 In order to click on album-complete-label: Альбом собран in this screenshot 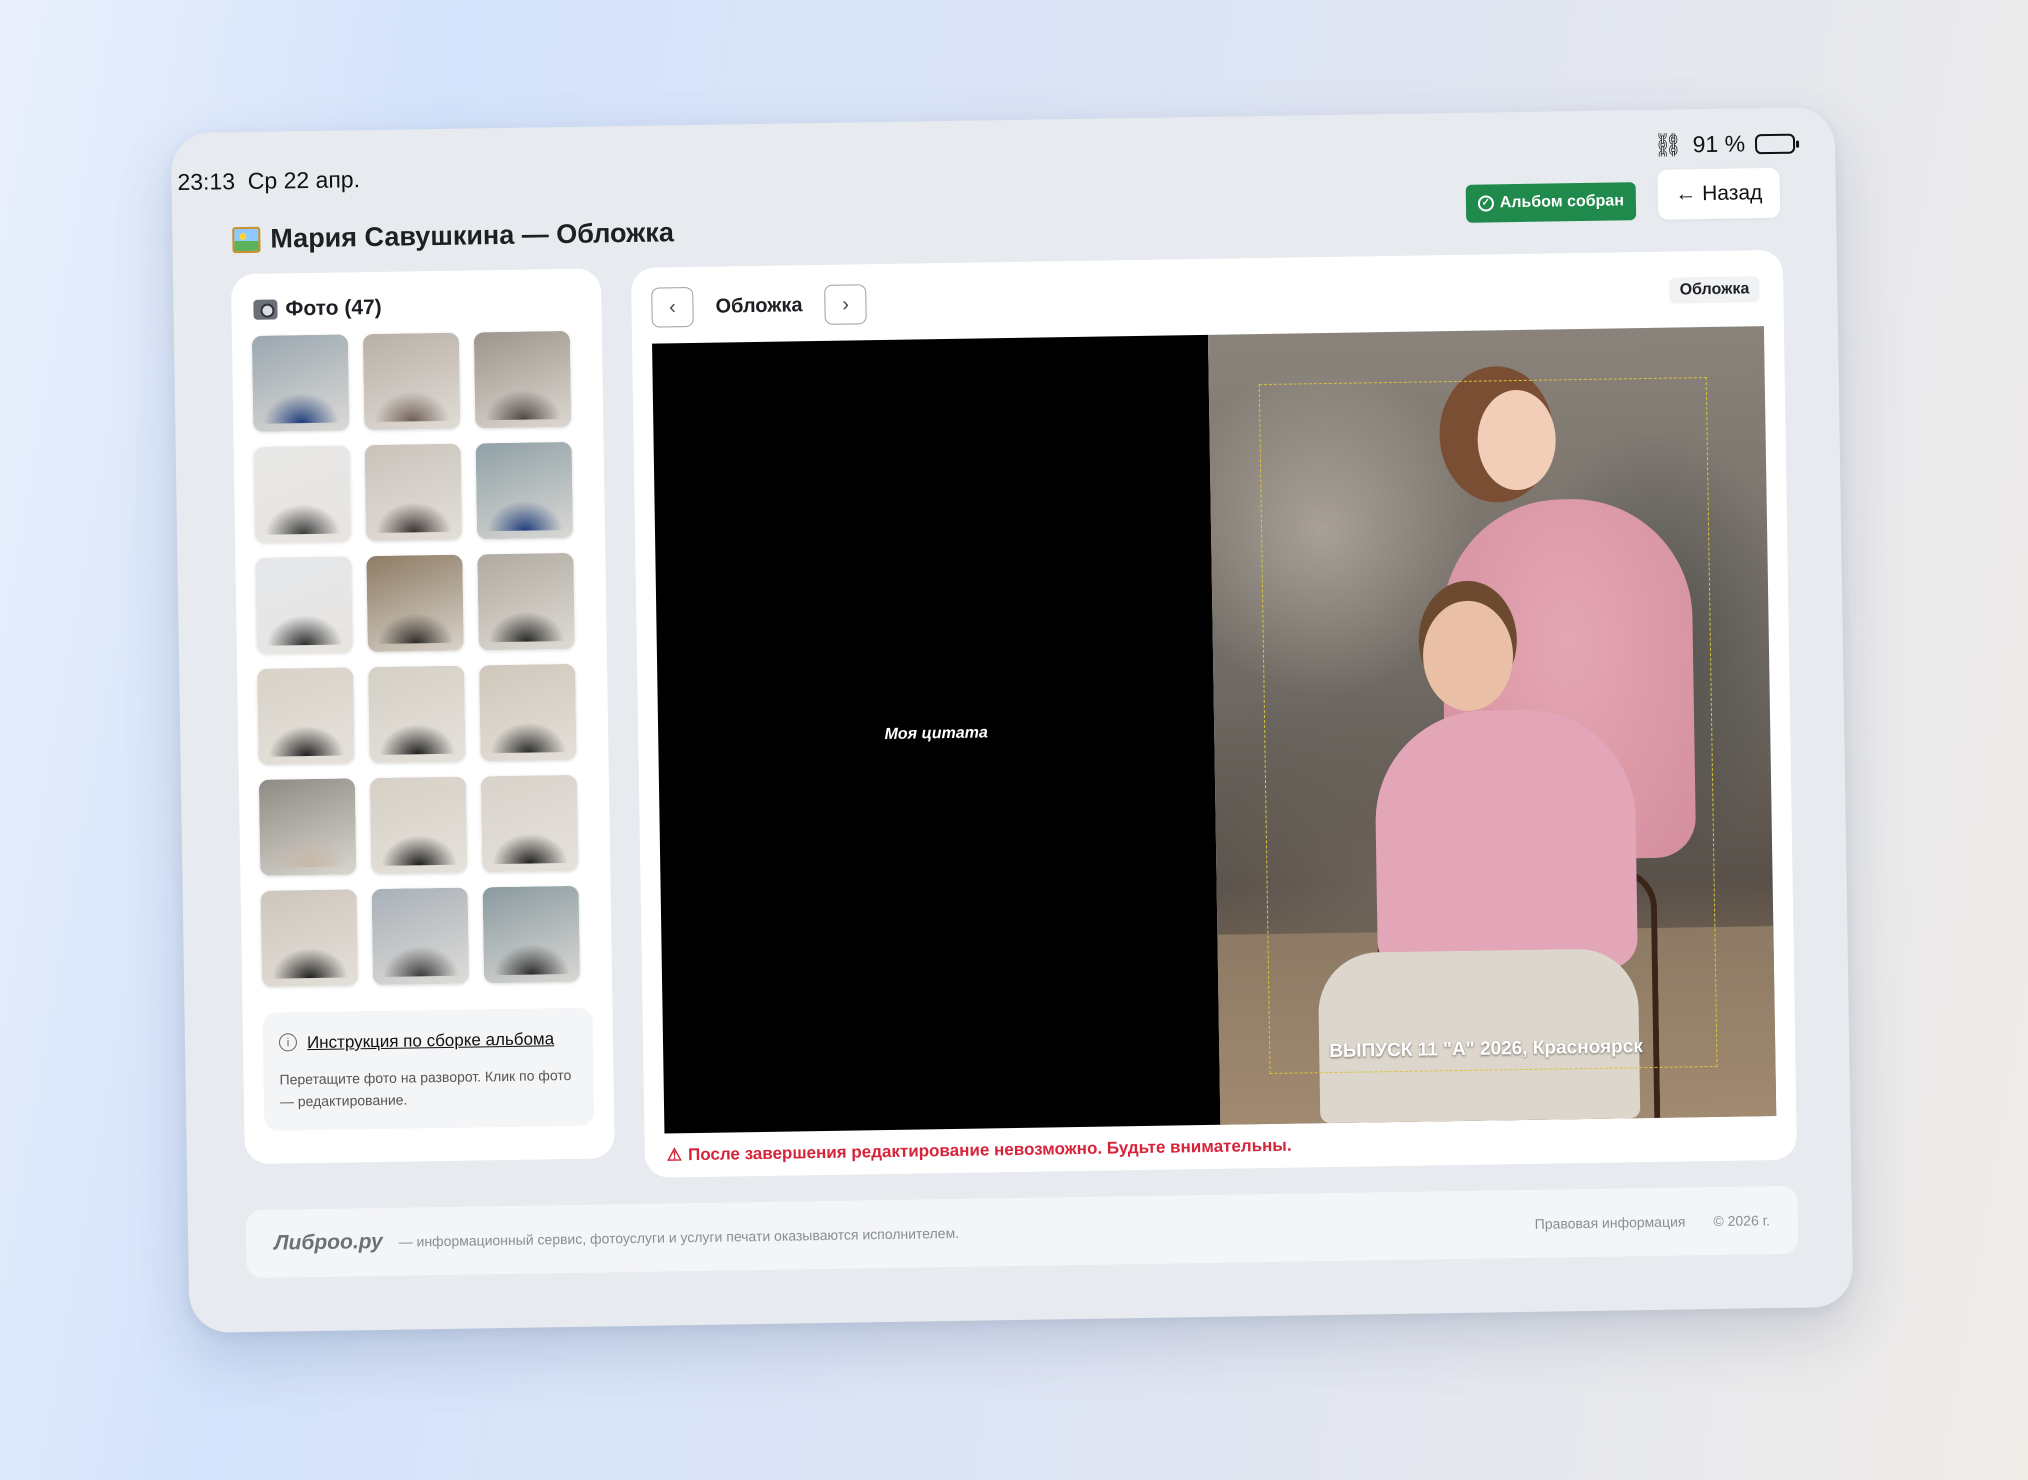, I will do `click(1562, 202)`.